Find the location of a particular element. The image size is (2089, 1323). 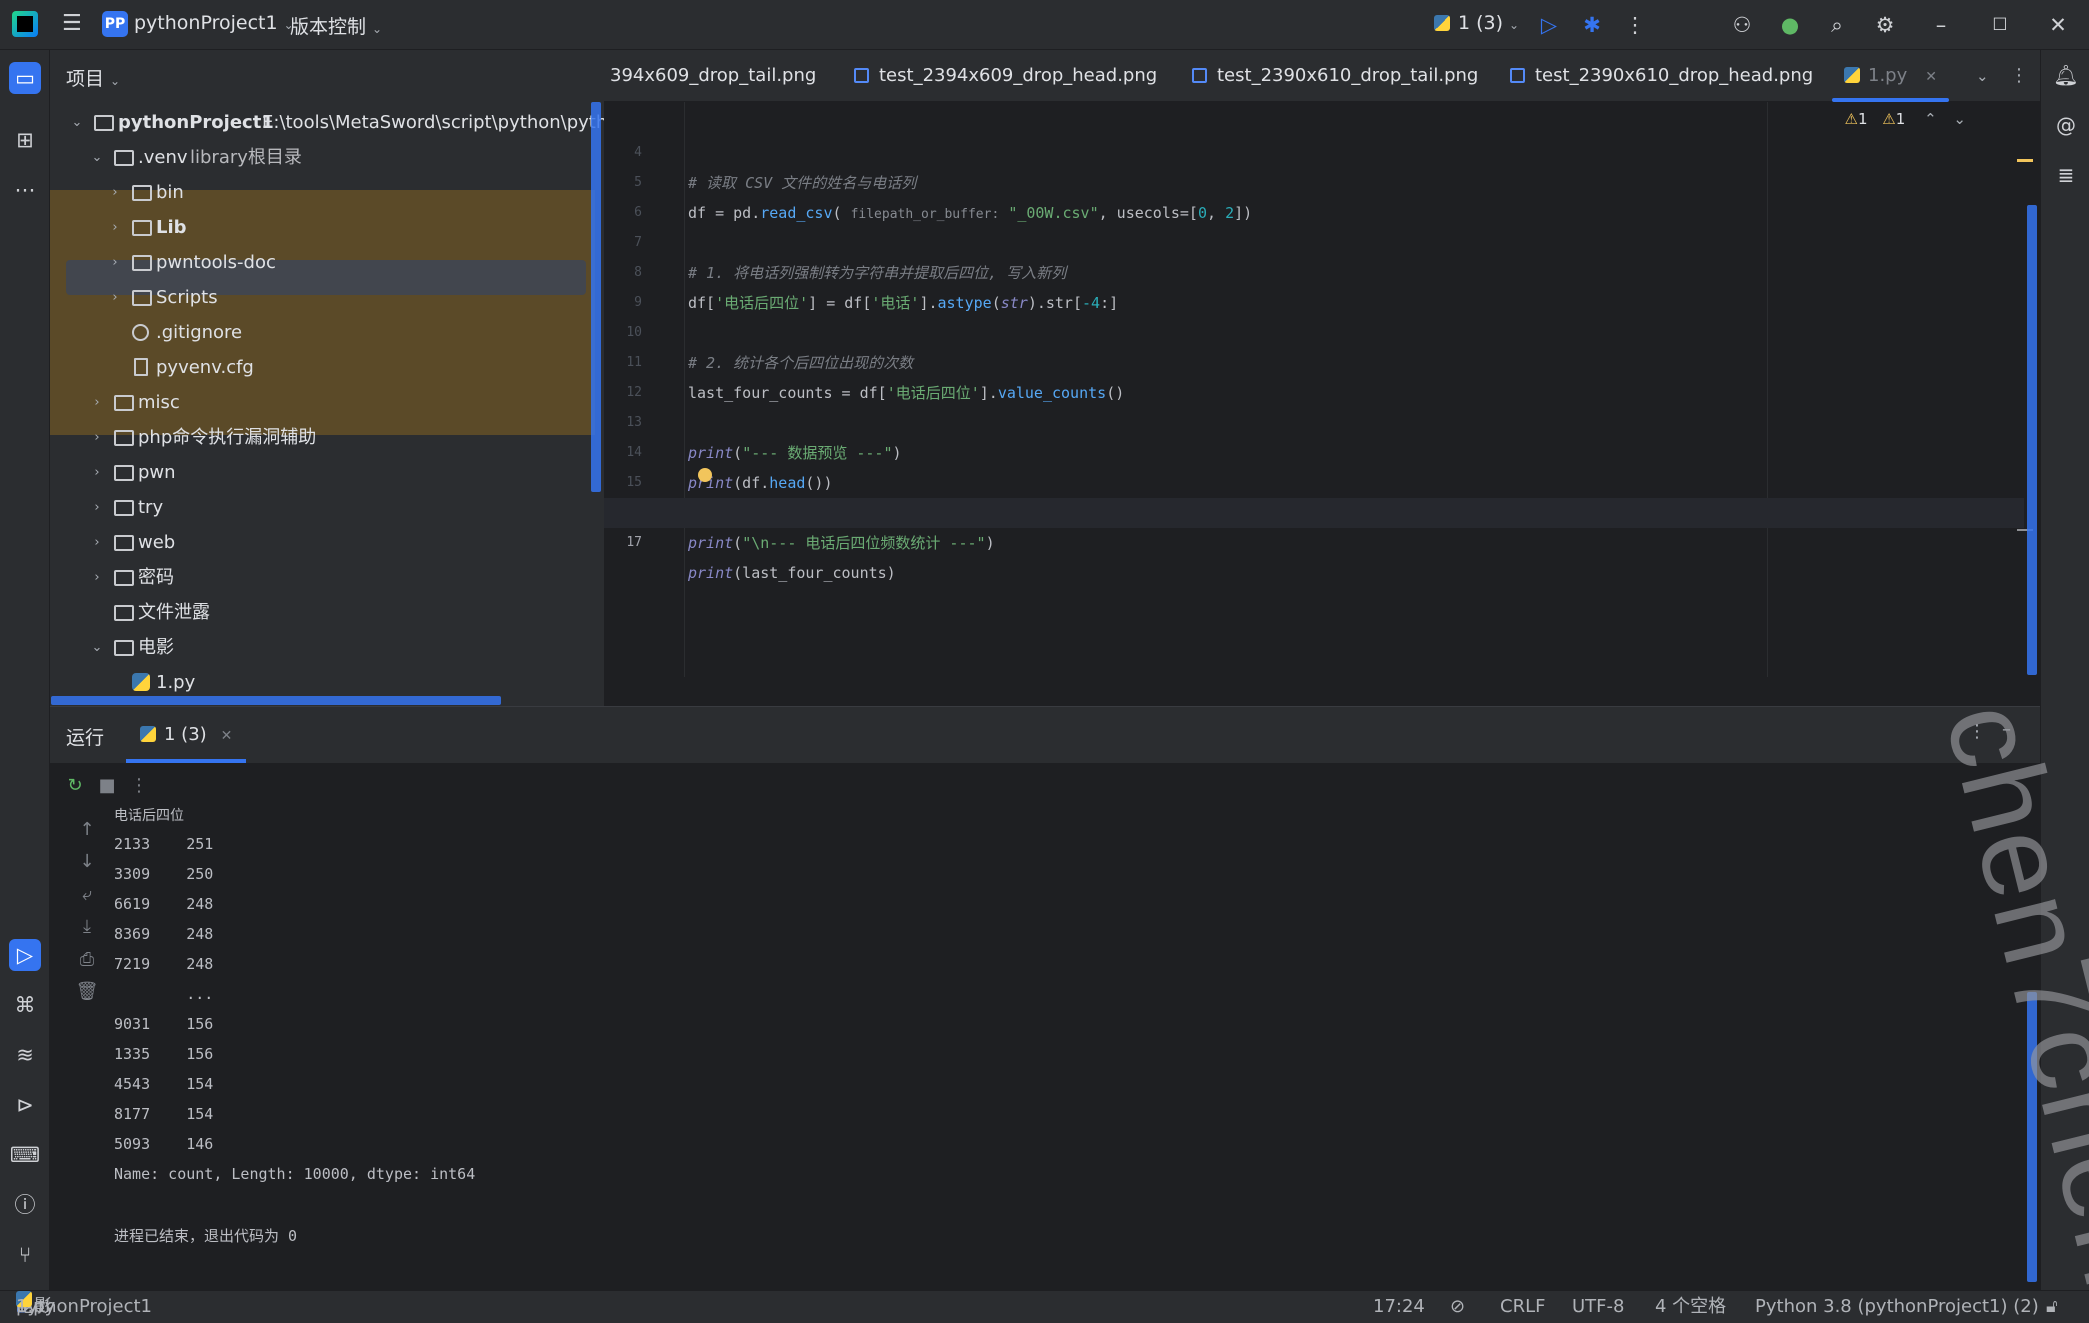

notifications-bell-icon: 🔔︎ is located at coordinates (2066, 75).